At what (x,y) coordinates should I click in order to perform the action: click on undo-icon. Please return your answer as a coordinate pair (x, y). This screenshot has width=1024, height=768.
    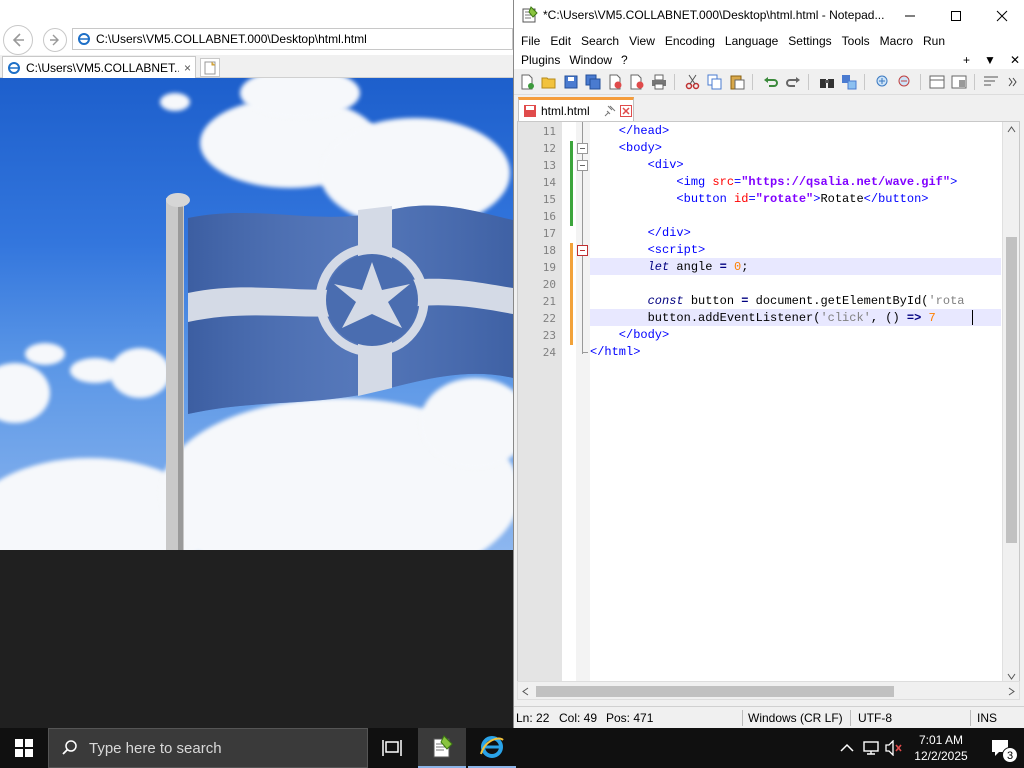
    Looking at the image, I should click on (771, 82).